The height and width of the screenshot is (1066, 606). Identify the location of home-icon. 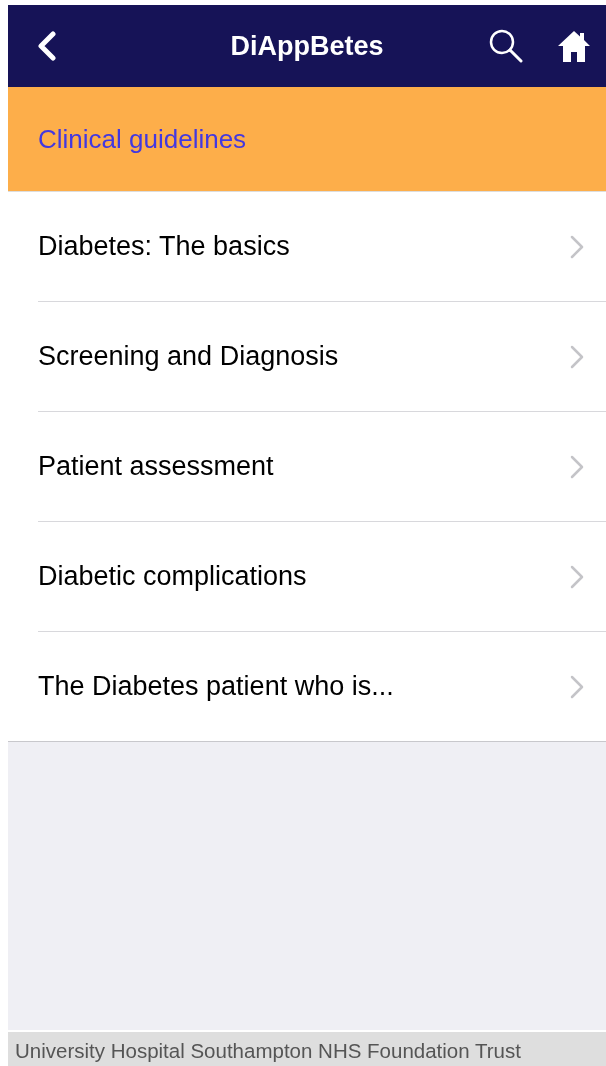
(574, 46).